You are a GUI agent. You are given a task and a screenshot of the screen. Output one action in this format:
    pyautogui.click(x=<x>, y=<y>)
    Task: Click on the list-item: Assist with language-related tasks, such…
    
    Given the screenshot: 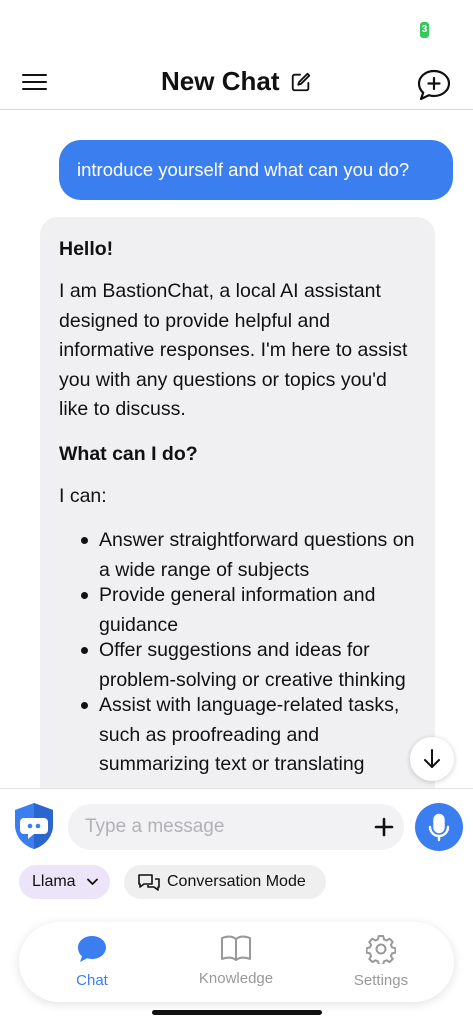 What is the action you would take?
    pyautogui.click(x=248, y=735)
    